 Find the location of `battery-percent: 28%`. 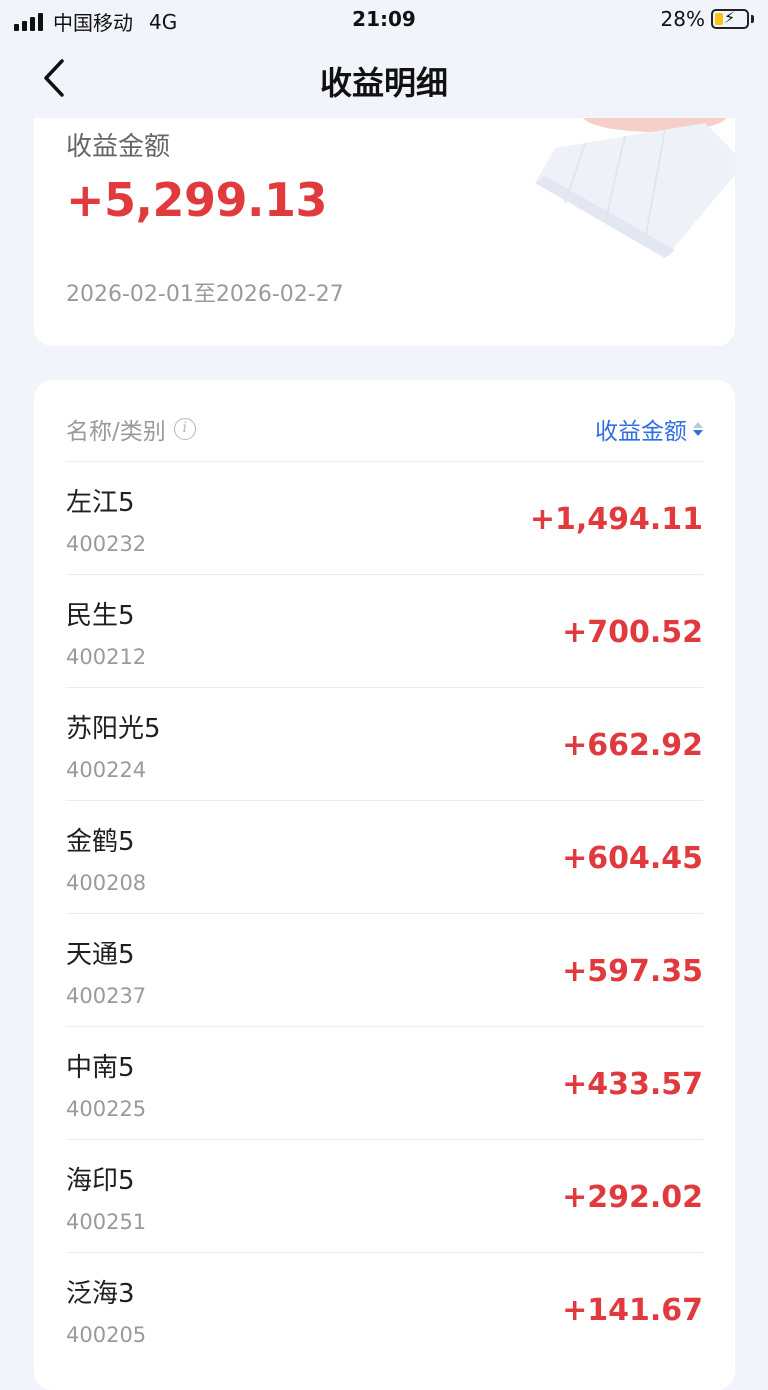

battery-percent: 28% is located at coordinates (682, 19).